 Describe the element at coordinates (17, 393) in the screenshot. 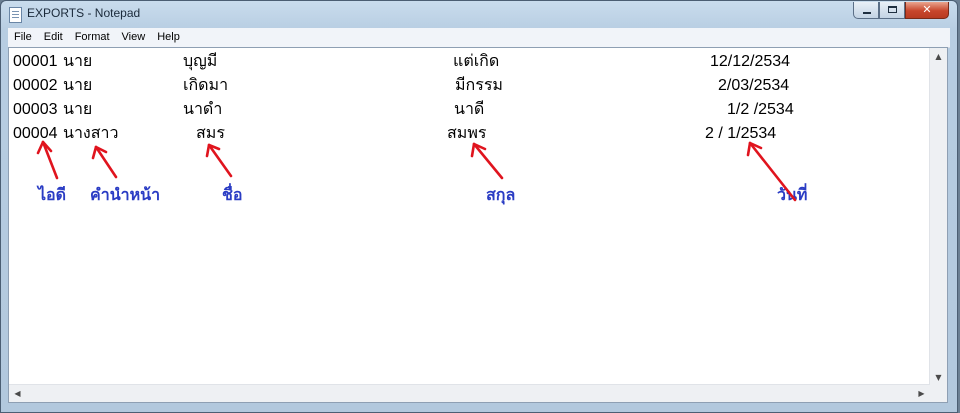

I see `scroll-left-icon: ◀` at that location.